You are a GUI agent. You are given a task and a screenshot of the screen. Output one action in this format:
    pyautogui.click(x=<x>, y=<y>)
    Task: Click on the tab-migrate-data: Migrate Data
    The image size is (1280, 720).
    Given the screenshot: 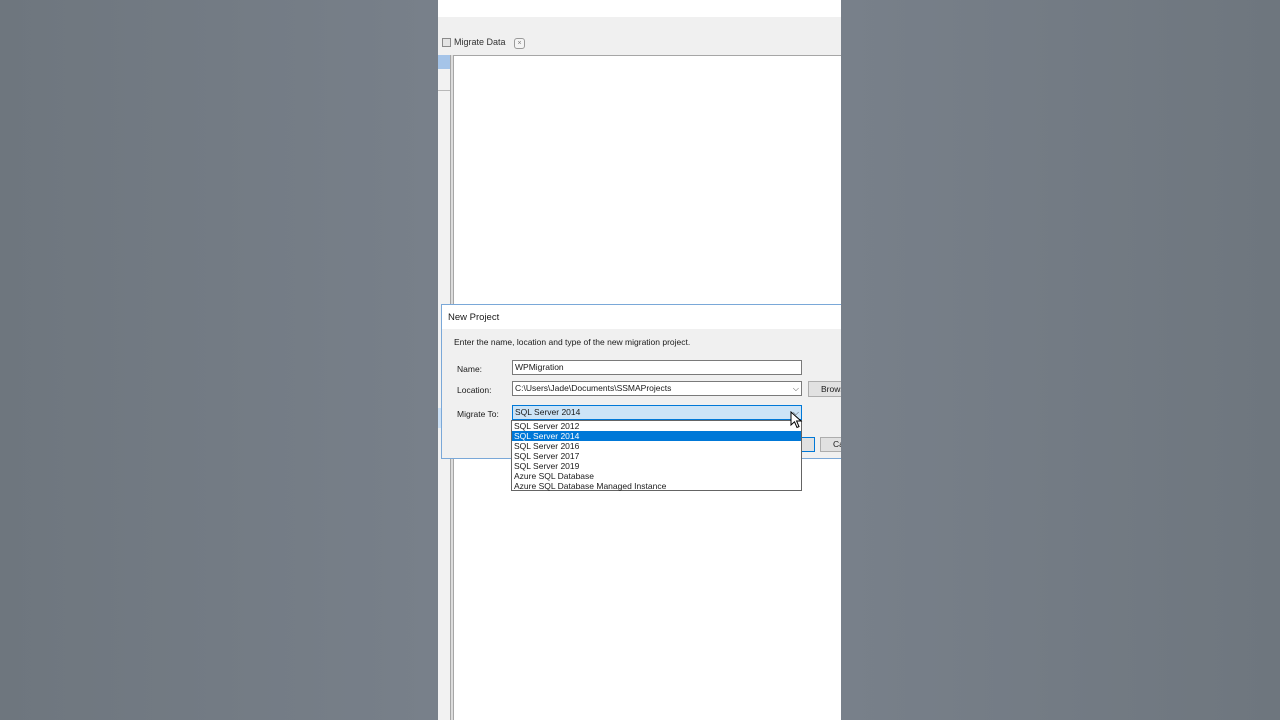 What is the action you would take?
    pyautogui.click(x=474, y=42)
    